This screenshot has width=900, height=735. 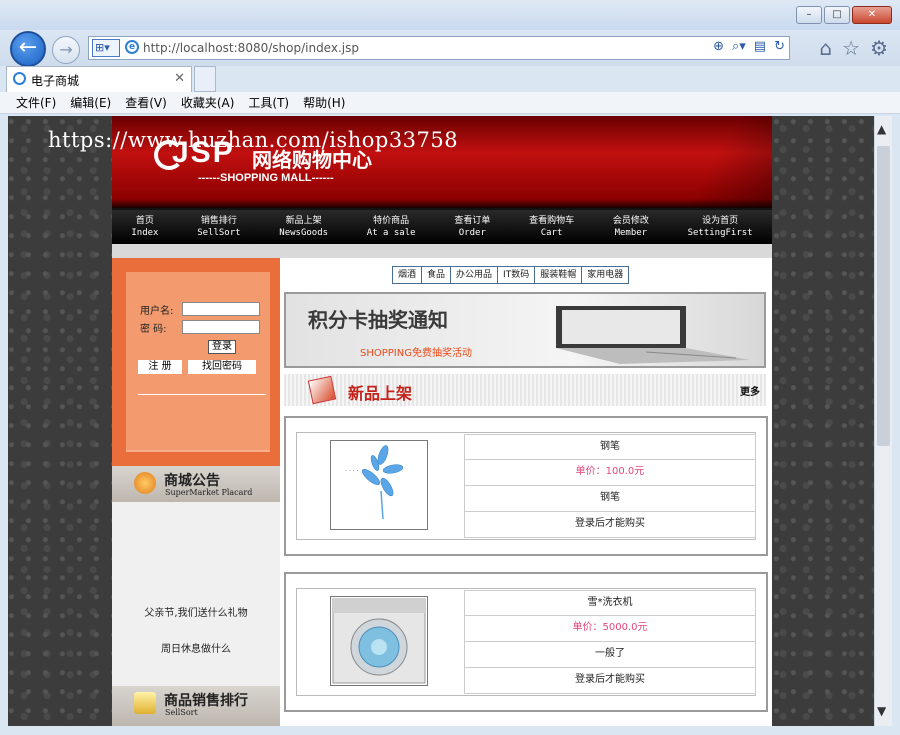 I want to click on browser-tools: ⌂ ☆ ⚙, so click(x=853, y=48).